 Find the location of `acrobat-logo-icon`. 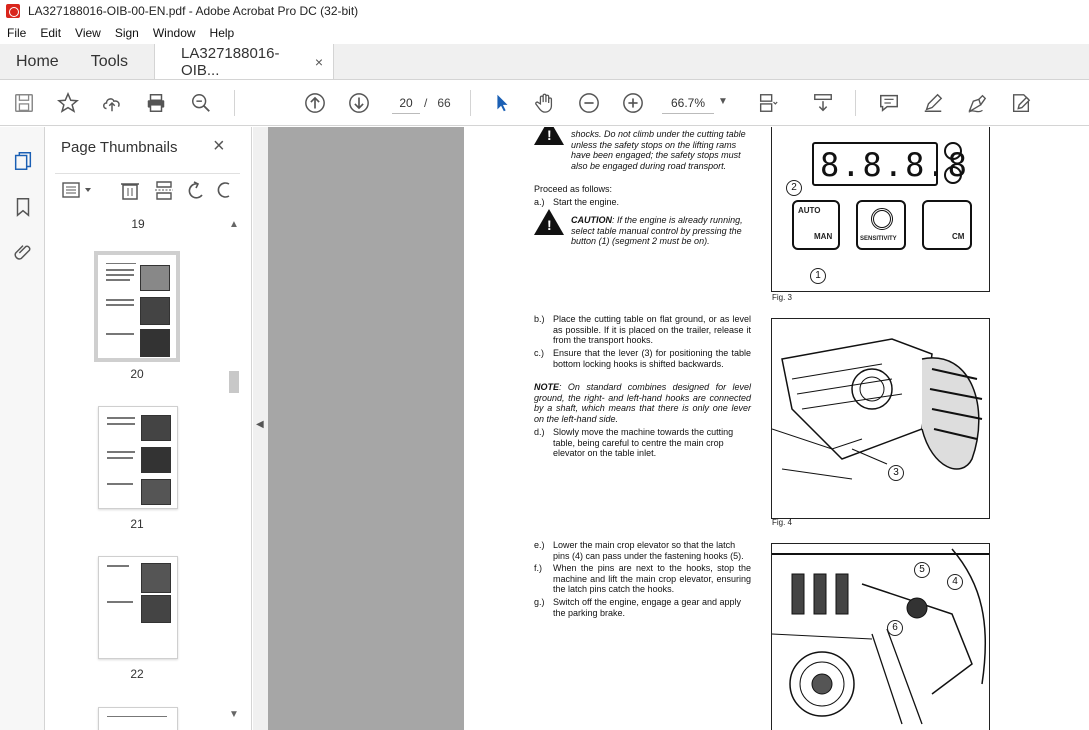

acrobat-logo-icon is located at coordinates (13, 11).